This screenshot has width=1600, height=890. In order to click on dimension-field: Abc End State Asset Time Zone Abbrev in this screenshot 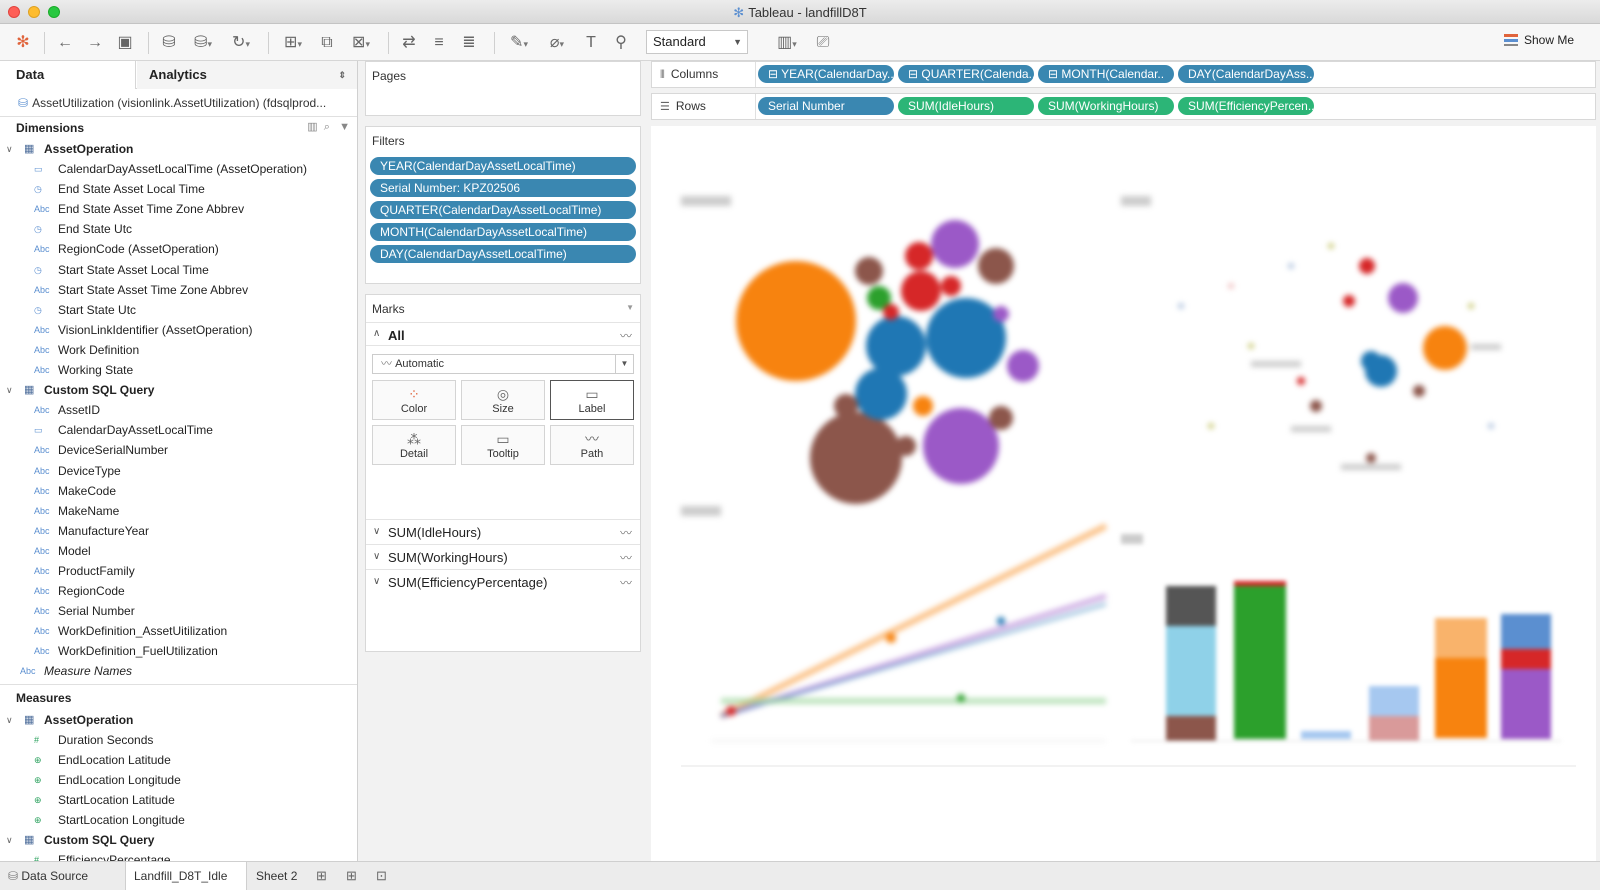, I will do `click(178, 209)`.